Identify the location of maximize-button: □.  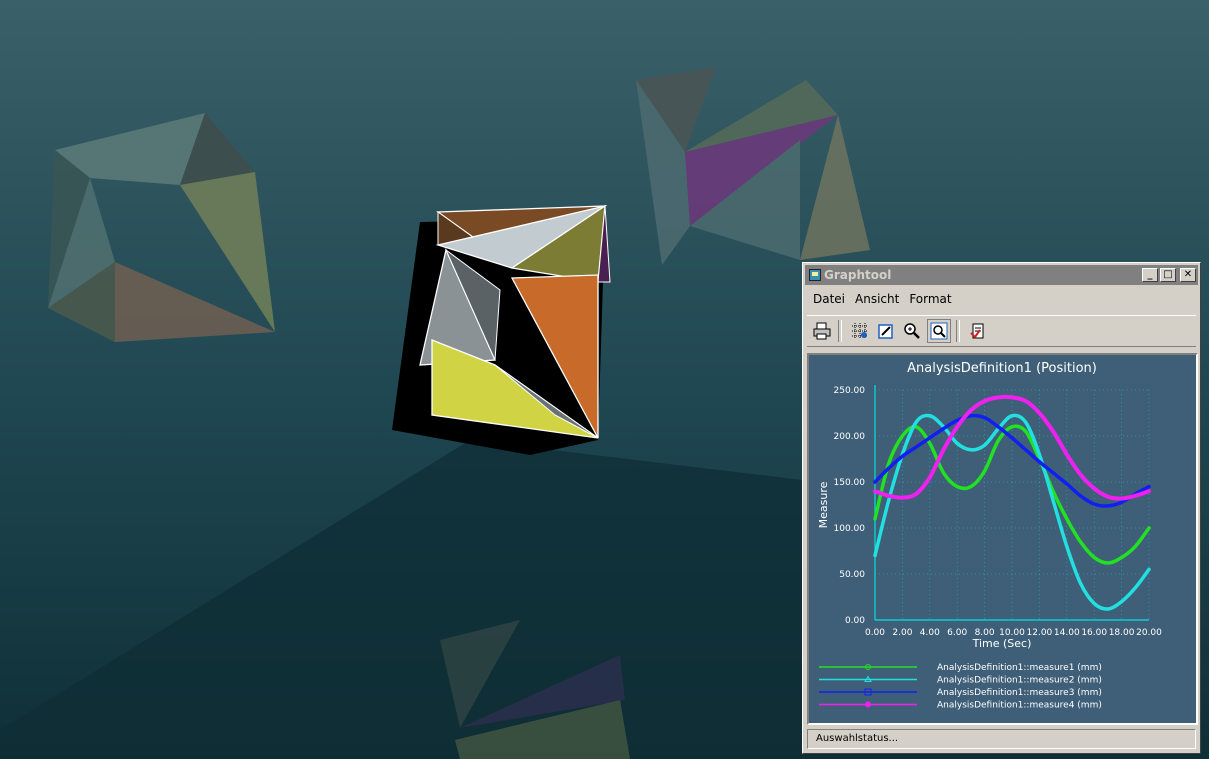
(1168, 275).